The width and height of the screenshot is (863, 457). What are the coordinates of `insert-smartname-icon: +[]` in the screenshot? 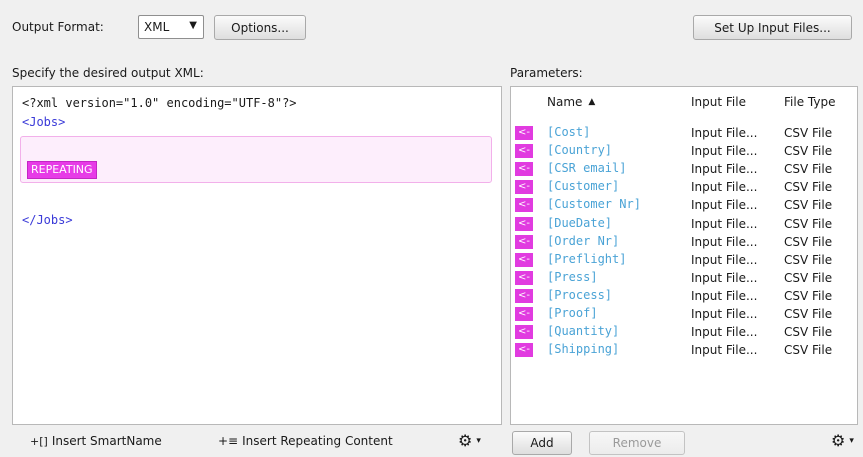 It's located at (39, 441).